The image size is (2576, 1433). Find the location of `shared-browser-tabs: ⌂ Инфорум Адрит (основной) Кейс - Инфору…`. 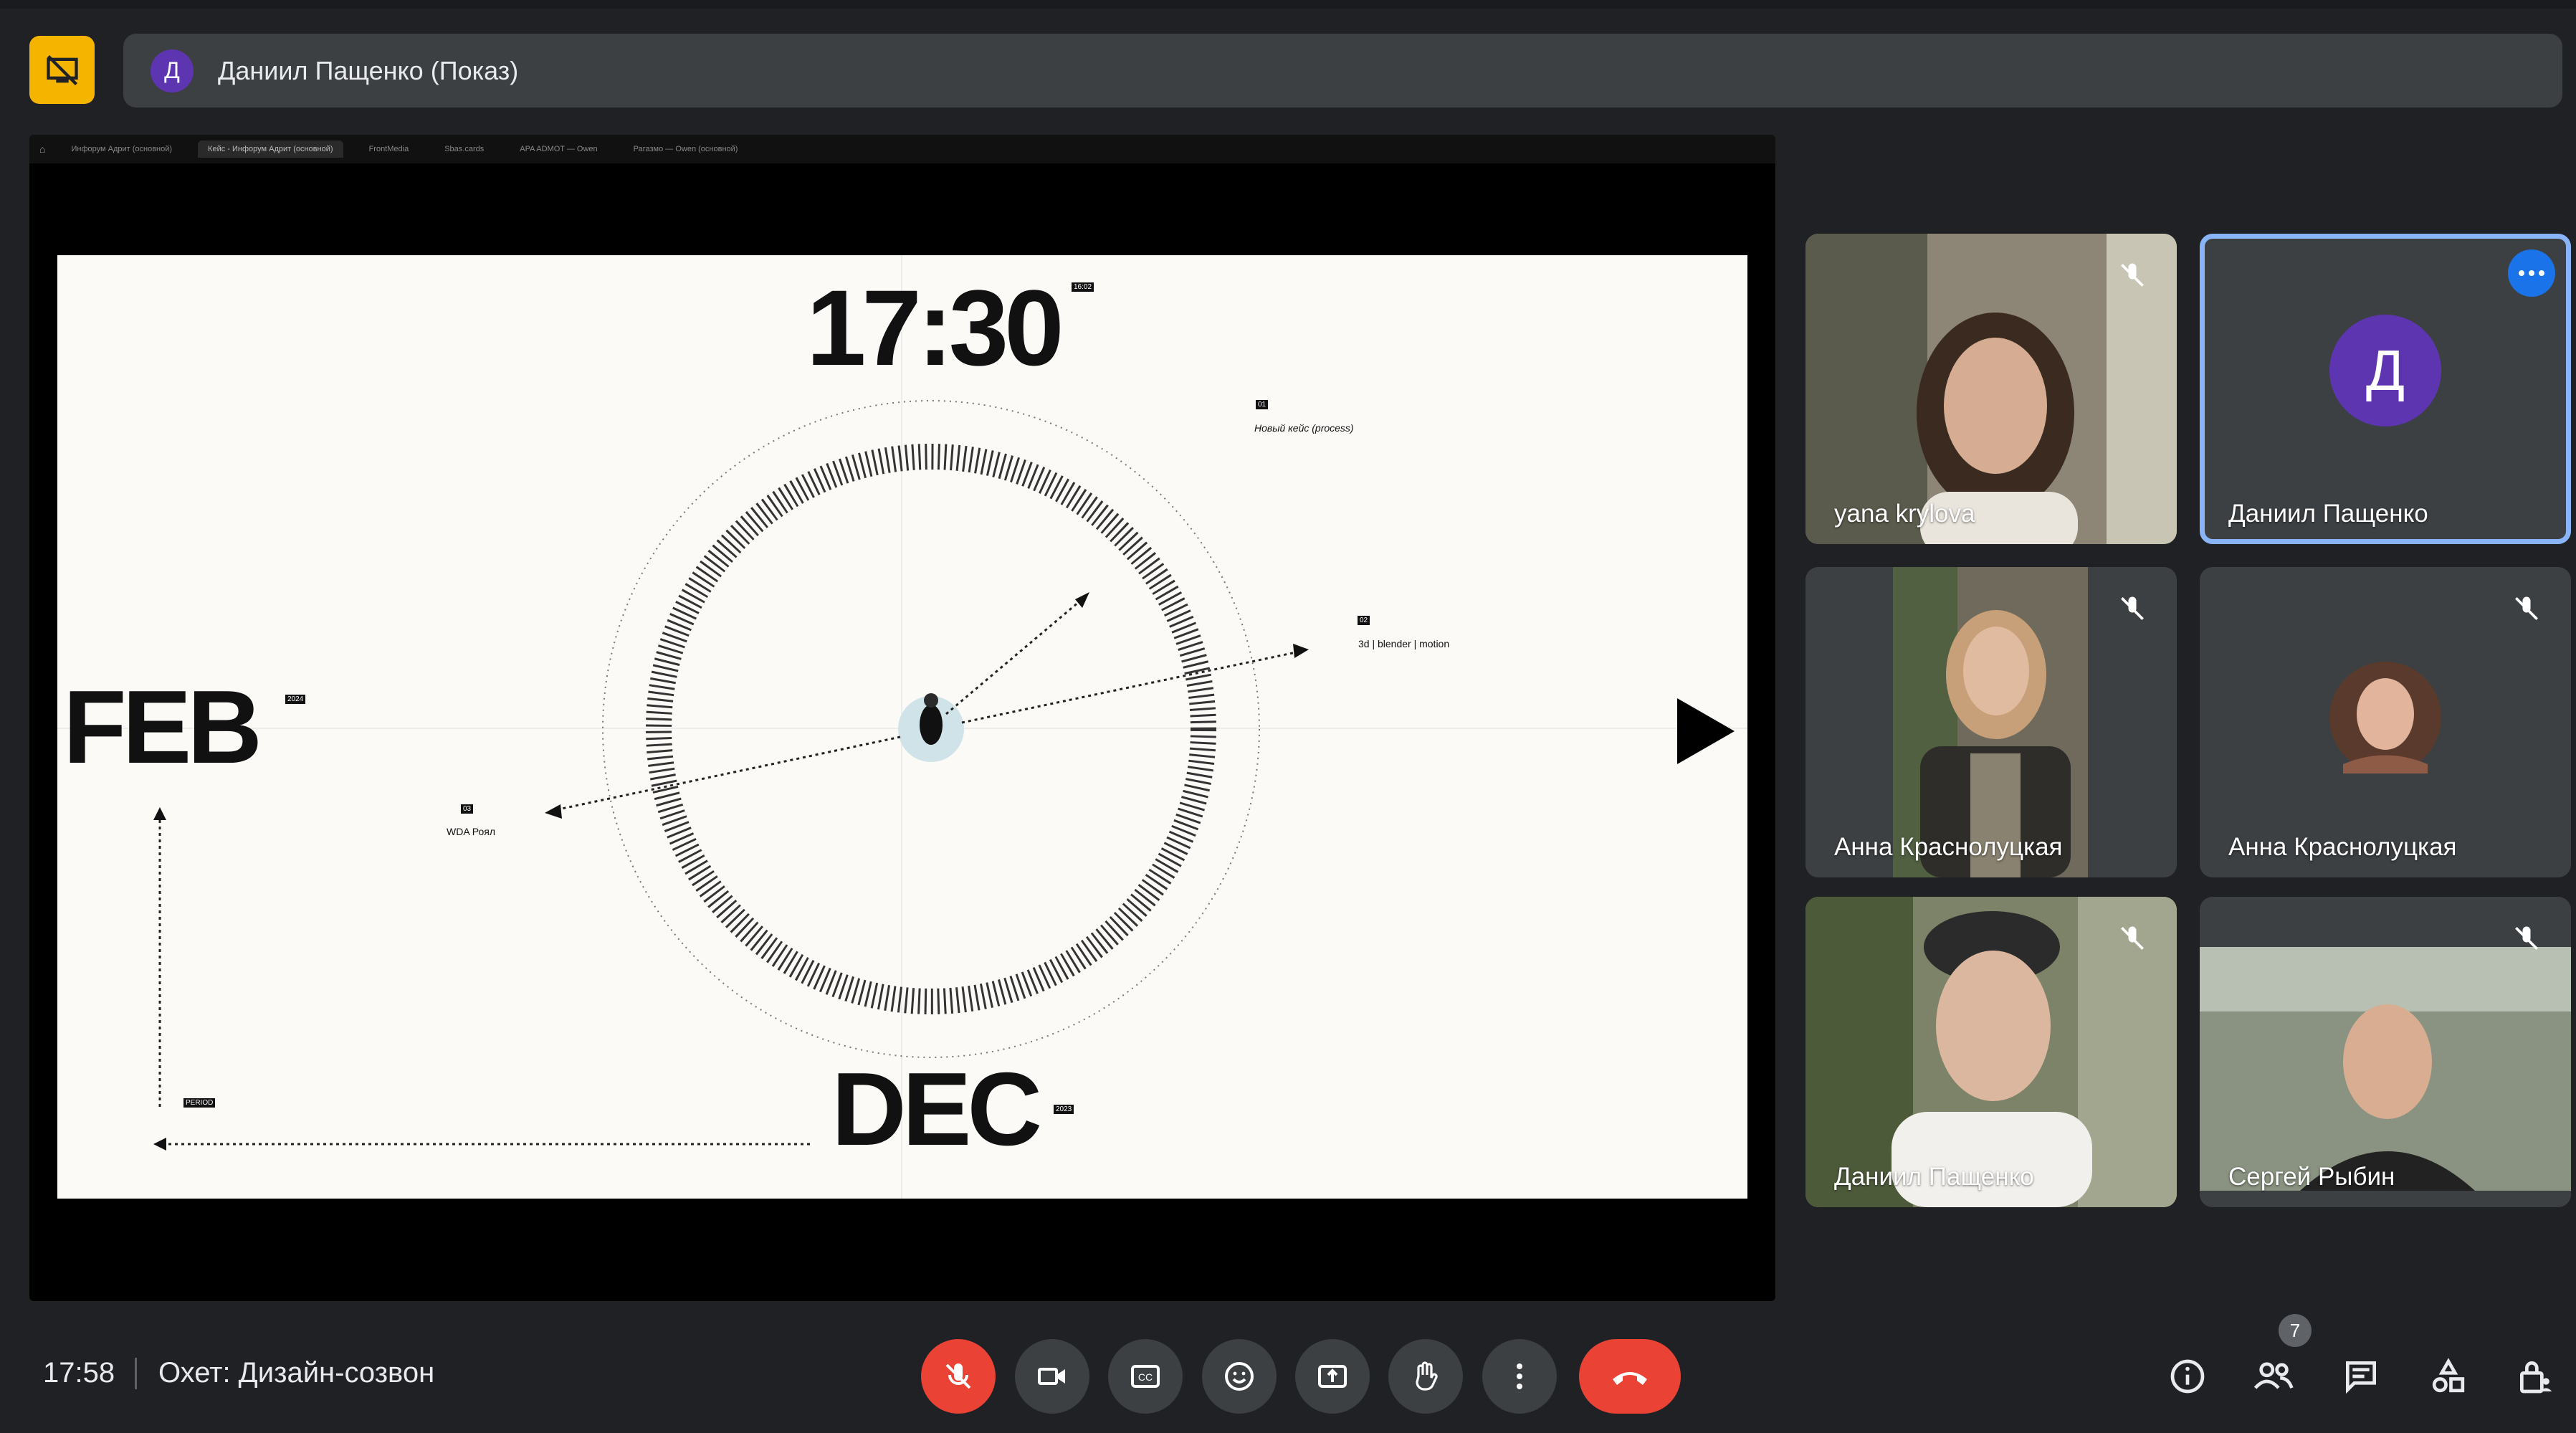

shared-browser-tabs: ⌂ Инфорум Адрит (основной) Кейс - Инфору… is located at coordinates (902, 149).